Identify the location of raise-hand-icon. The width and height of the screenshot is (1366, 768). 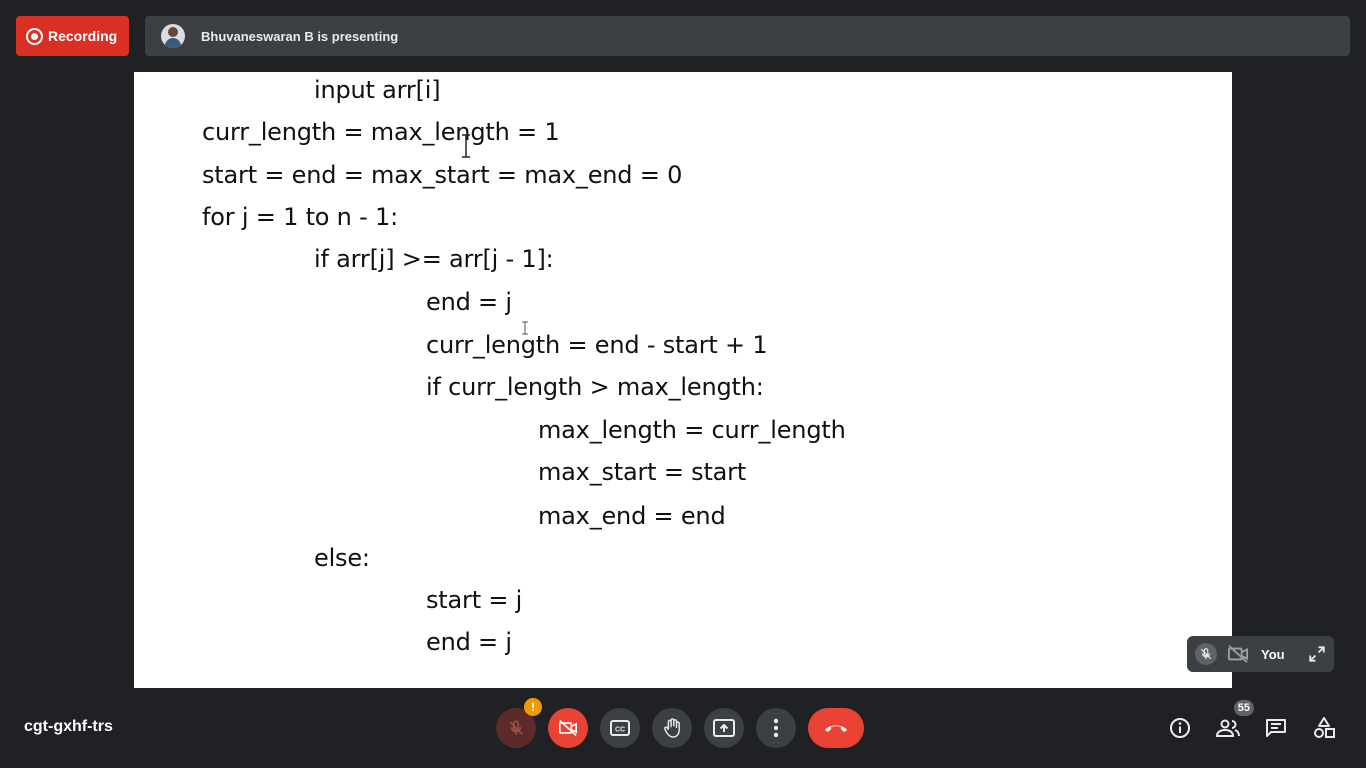
(672, 728).